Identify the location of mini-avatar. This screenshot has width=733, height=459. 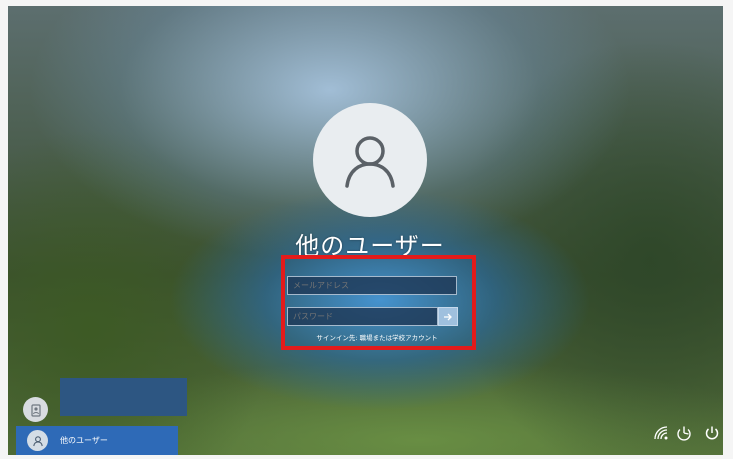
(37, 440).